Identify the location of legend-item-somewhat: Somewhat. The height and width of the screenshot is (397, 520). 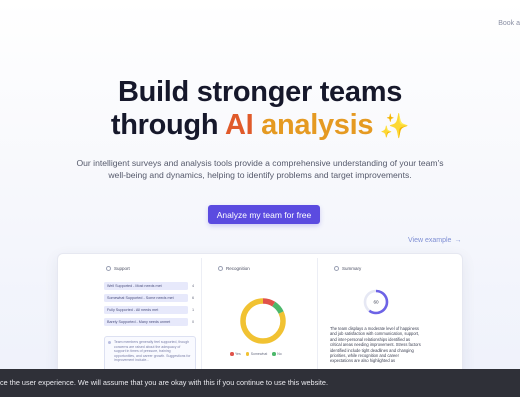
(256, 354).